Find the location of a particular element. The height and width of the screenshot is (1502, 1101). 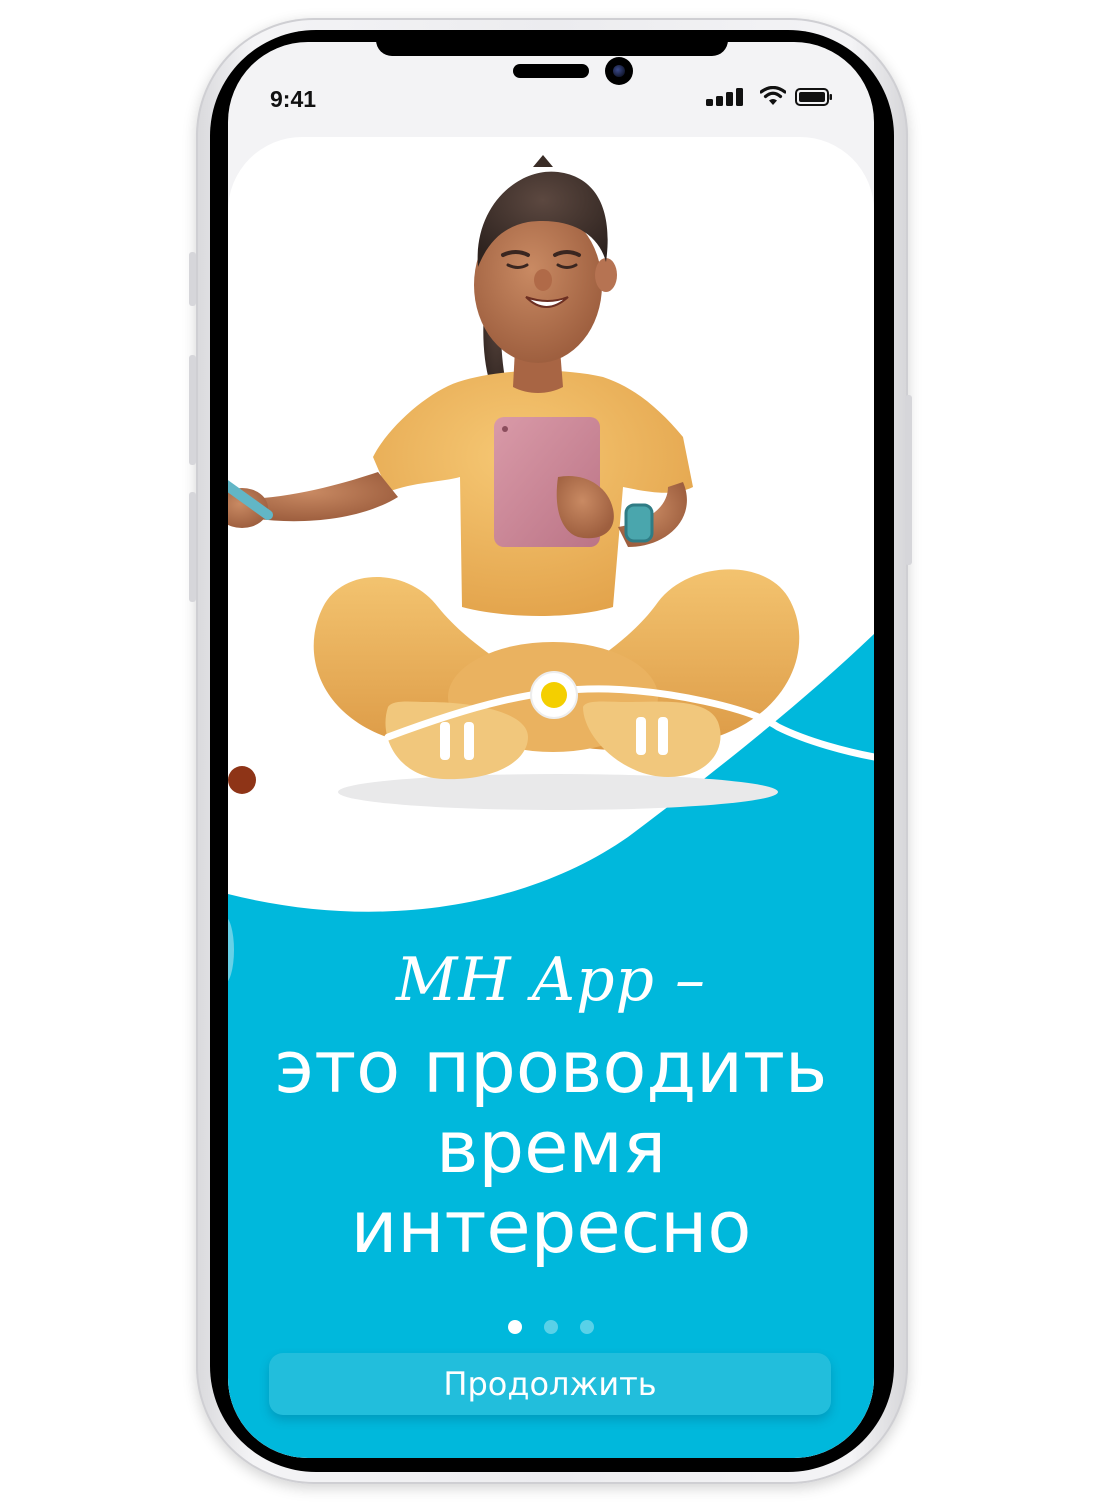

front-camera is located at coordinates (619, 71).